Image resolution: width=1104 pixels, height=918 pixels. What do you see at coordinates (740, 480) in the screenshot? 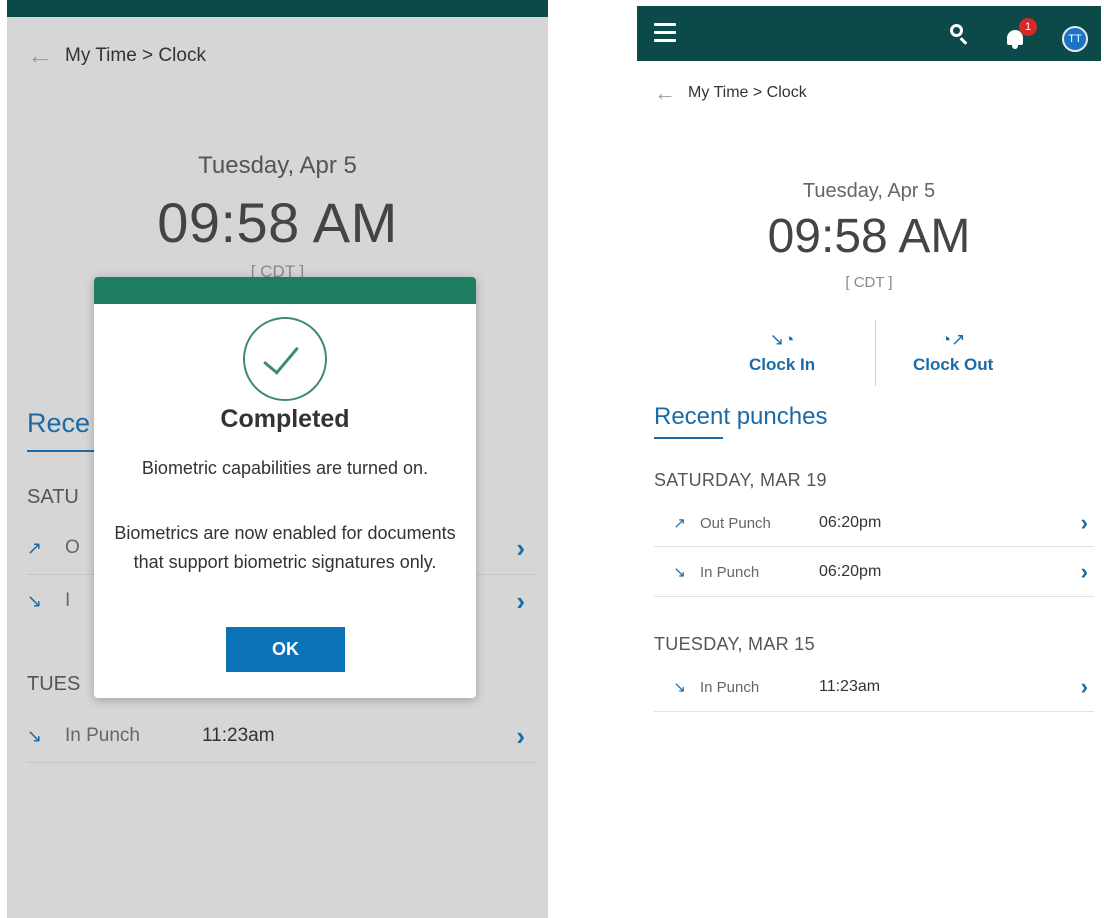
I see `day-header: SATURDAY, MAR 19` at bounding box center [740, 480].